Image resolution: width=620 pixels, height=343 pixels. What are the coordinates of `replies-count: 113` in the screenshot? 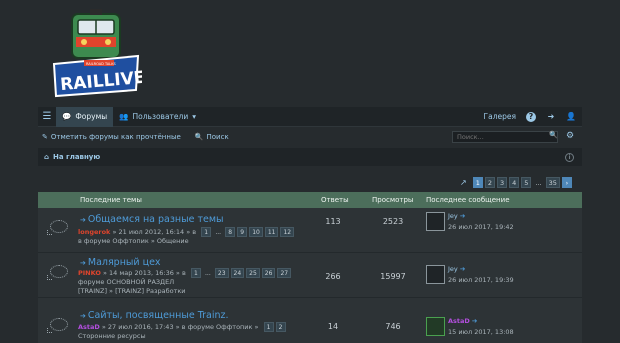 It's located at (333, 221).